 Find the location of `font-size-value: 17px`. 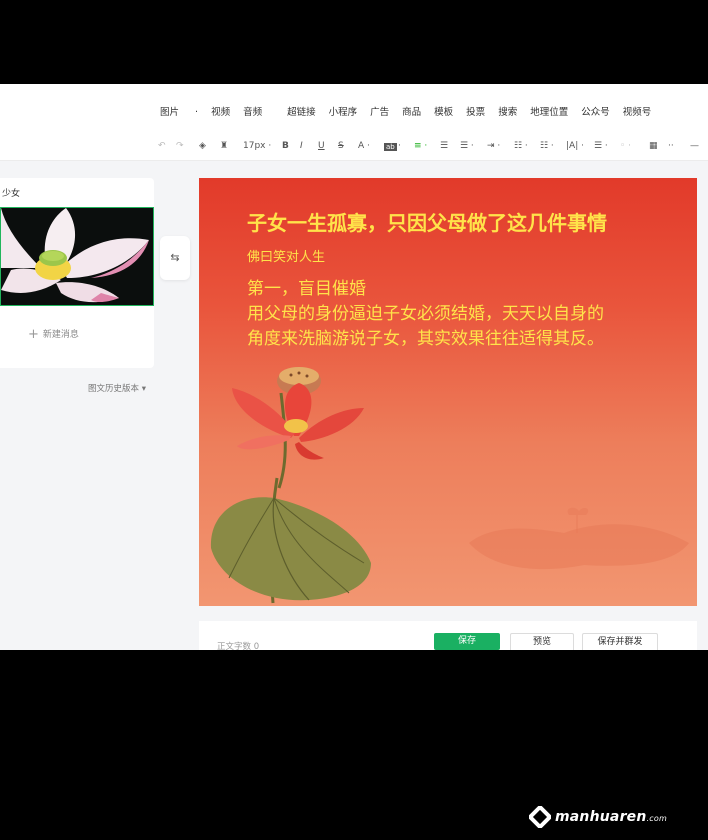

font-size-value: 17px is located at coordinates (254, 146).